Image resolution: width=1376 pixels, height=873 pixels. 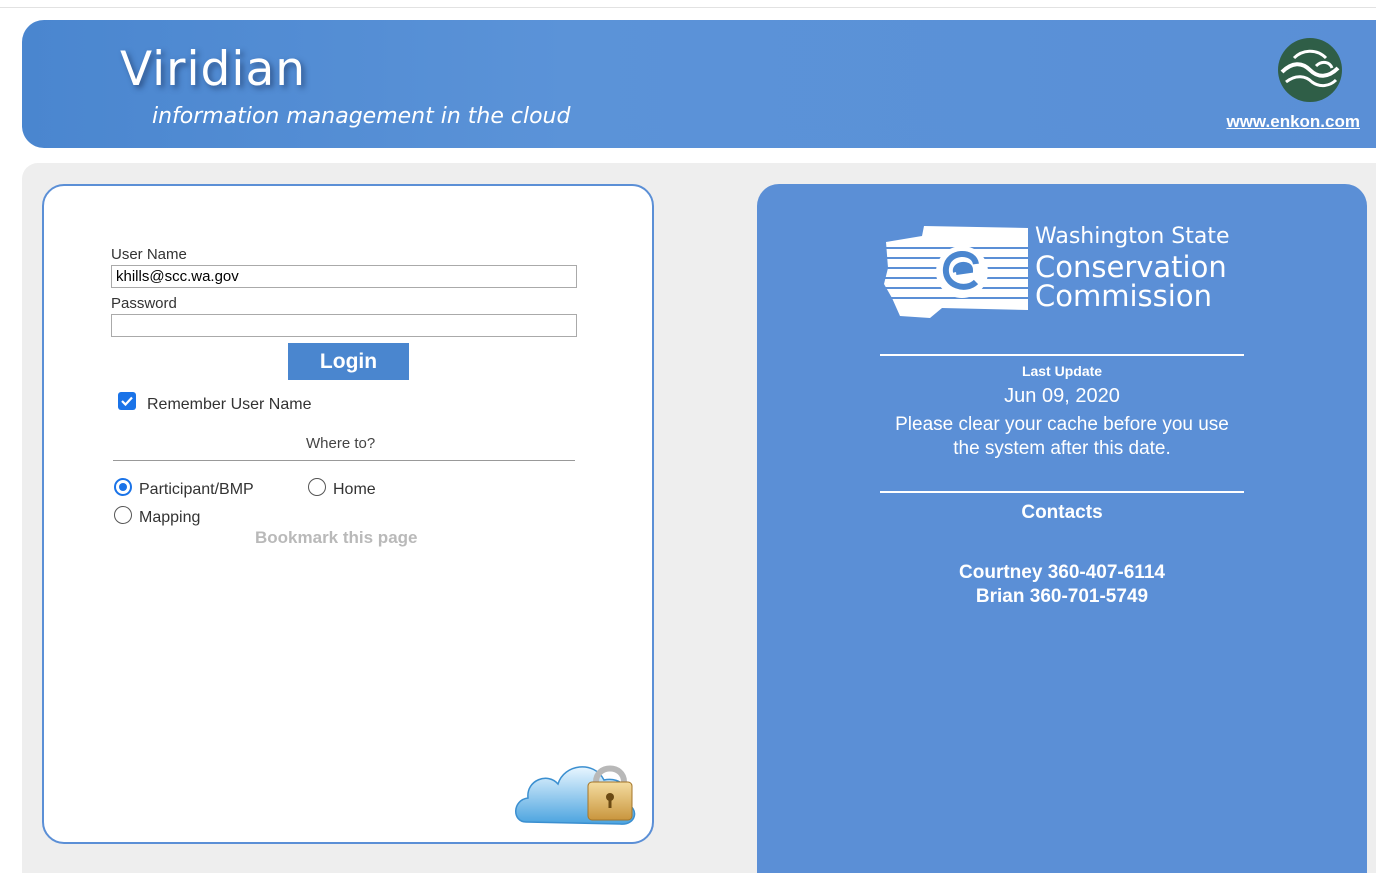 What do you see at coordinates (229, 404) in the screenshot?
I see `remember-label: Remember User Name` at bounding box center [229, 404].